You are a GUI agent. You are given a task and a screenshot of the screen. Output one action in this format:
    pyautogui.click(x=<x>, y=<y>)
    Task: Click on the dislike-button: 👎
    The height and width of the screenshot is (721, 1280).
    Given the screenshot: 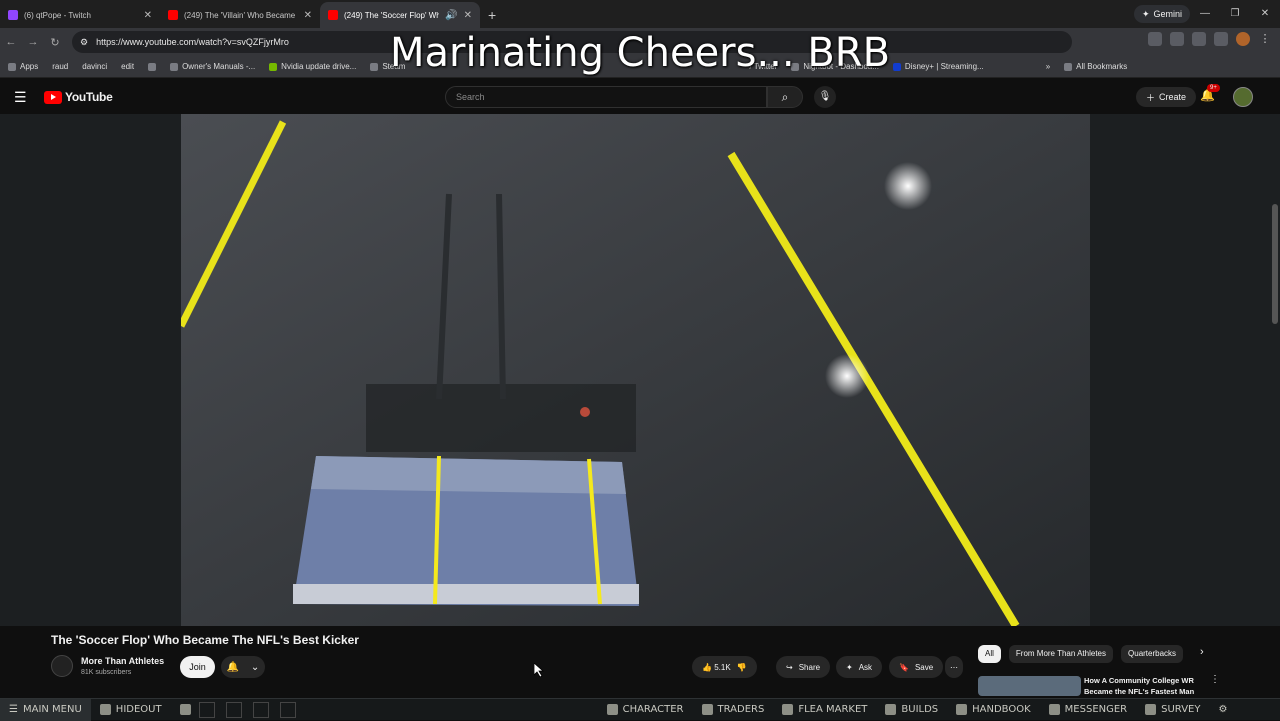 What is the action you would take?
    pyautogui.click(x=742, y=667)
    